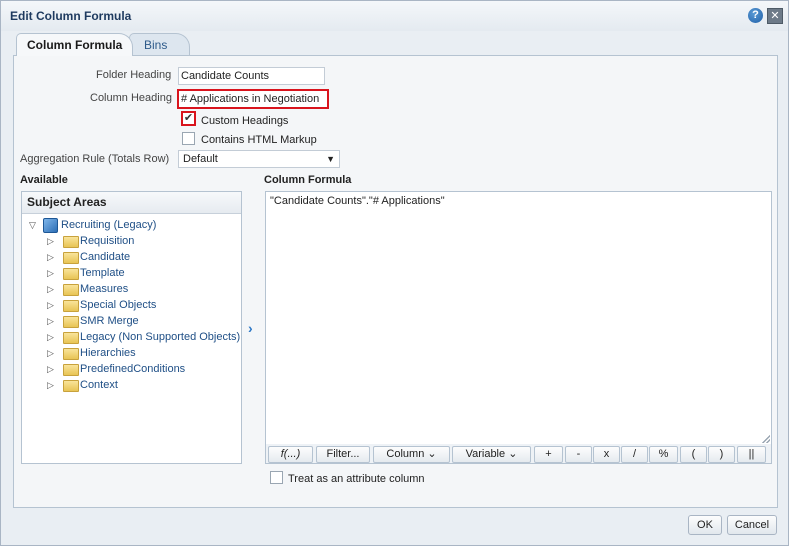  I want to click on variable-menu-button: Variable ⌄, so click(491, 454).